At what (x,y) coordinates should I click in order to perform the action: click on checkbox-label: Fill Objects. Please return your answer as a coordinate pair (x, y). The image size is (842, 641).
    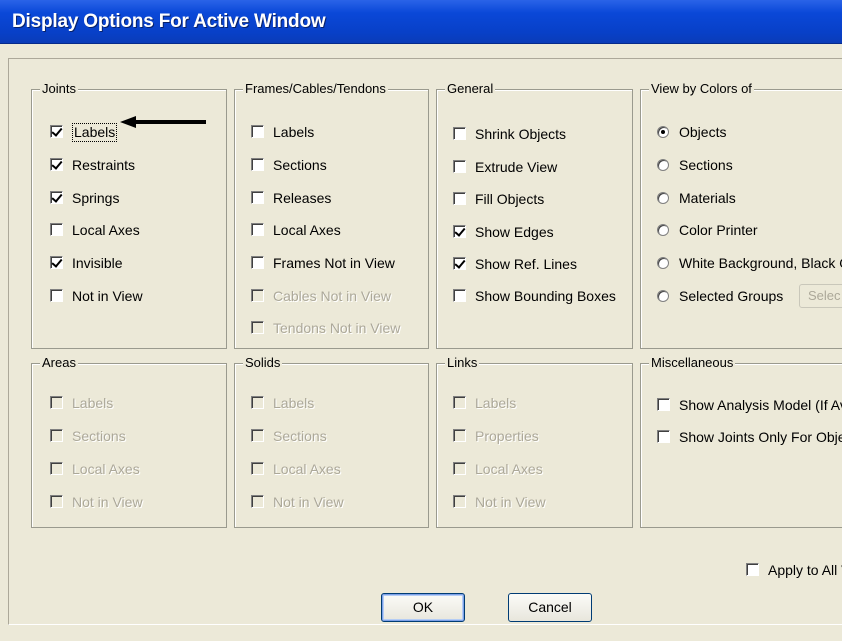
    Looking at the image, I should click on (510, 199).